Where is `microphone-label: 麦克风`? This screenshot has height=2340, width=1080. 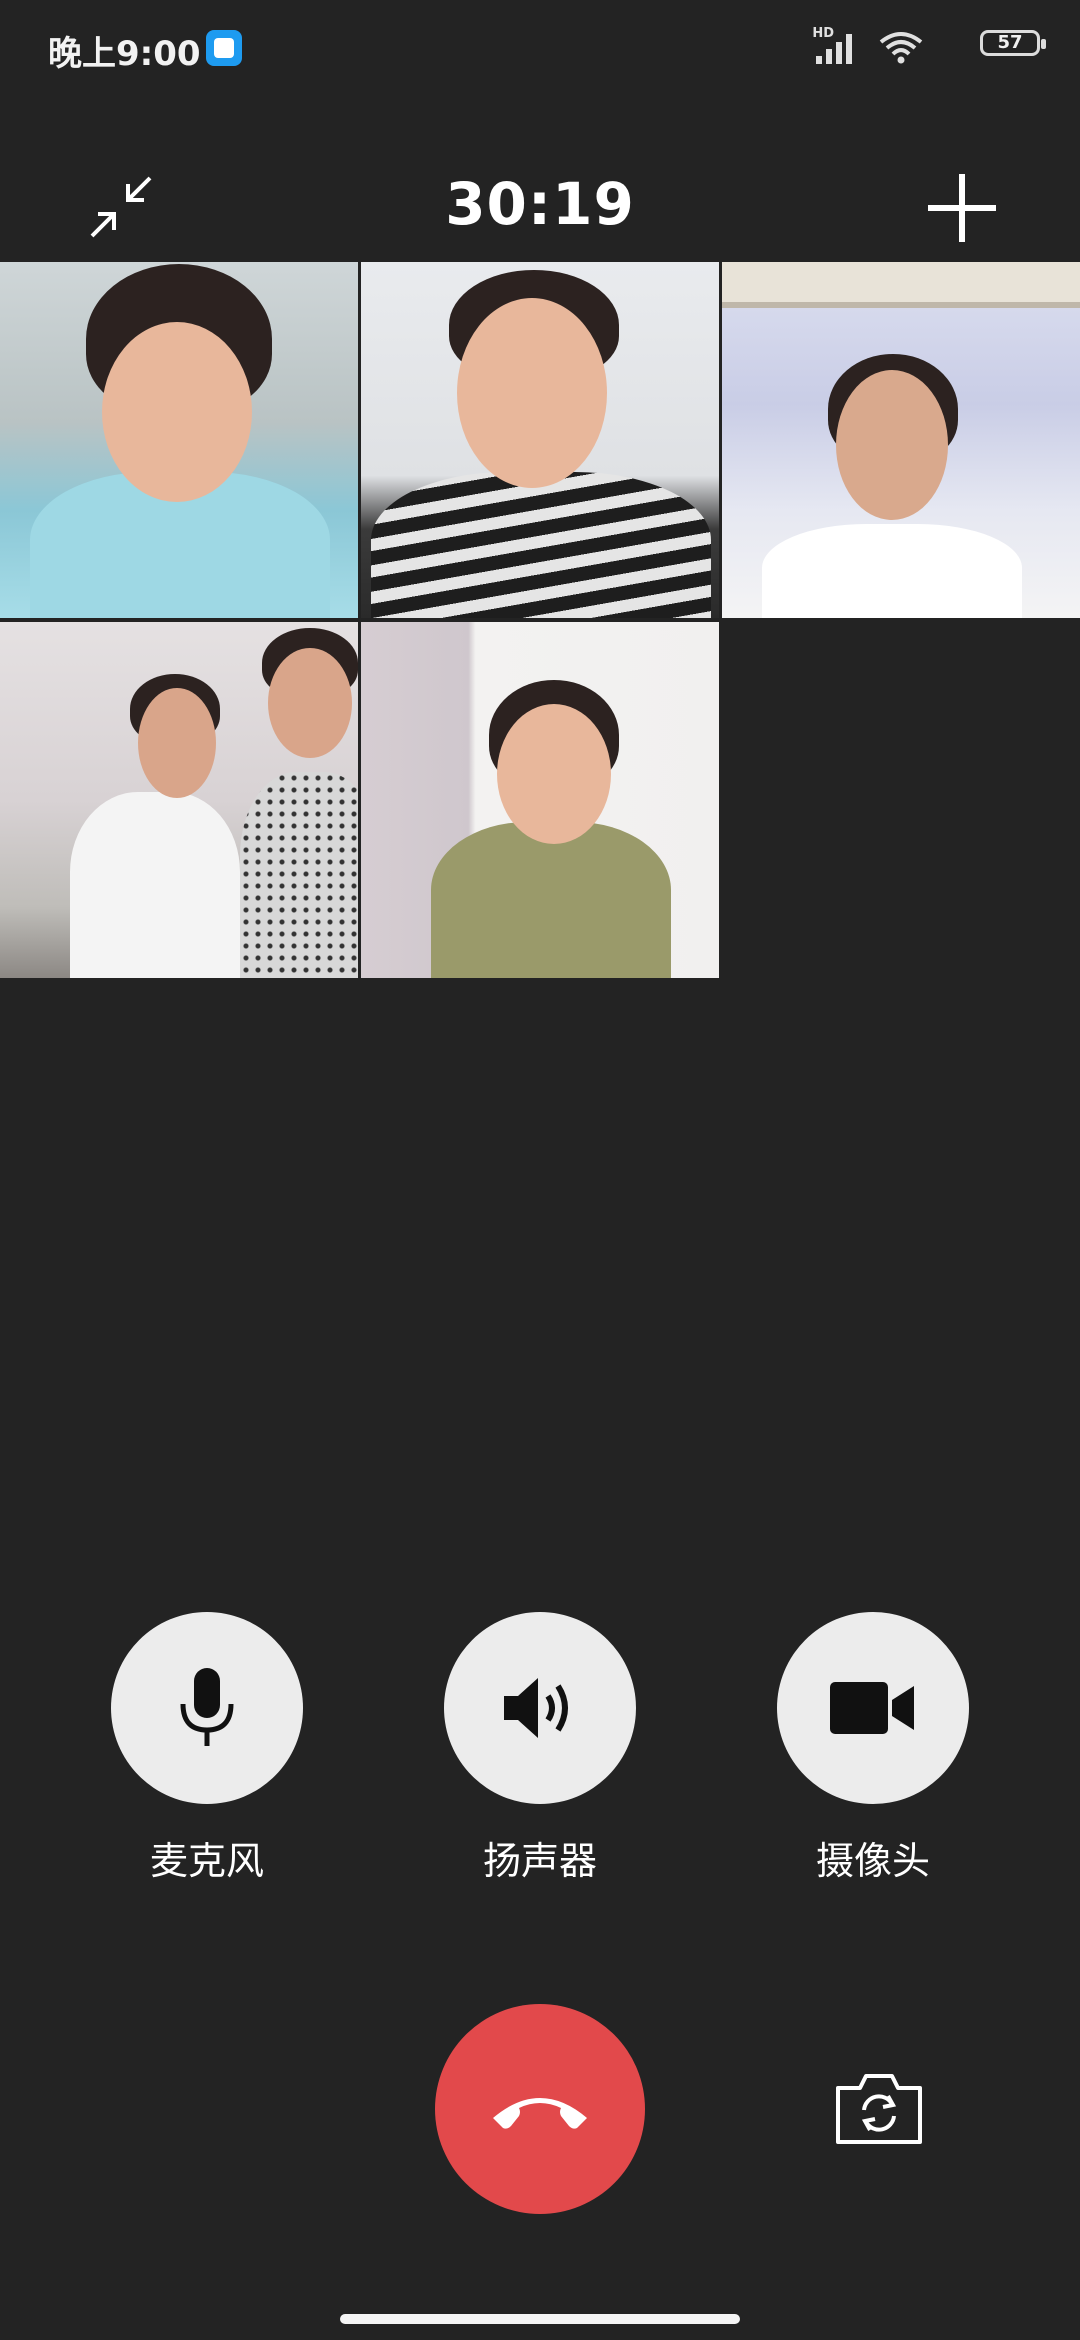
microphone-label: 麦克风 is located at coordinates (206, 1861).